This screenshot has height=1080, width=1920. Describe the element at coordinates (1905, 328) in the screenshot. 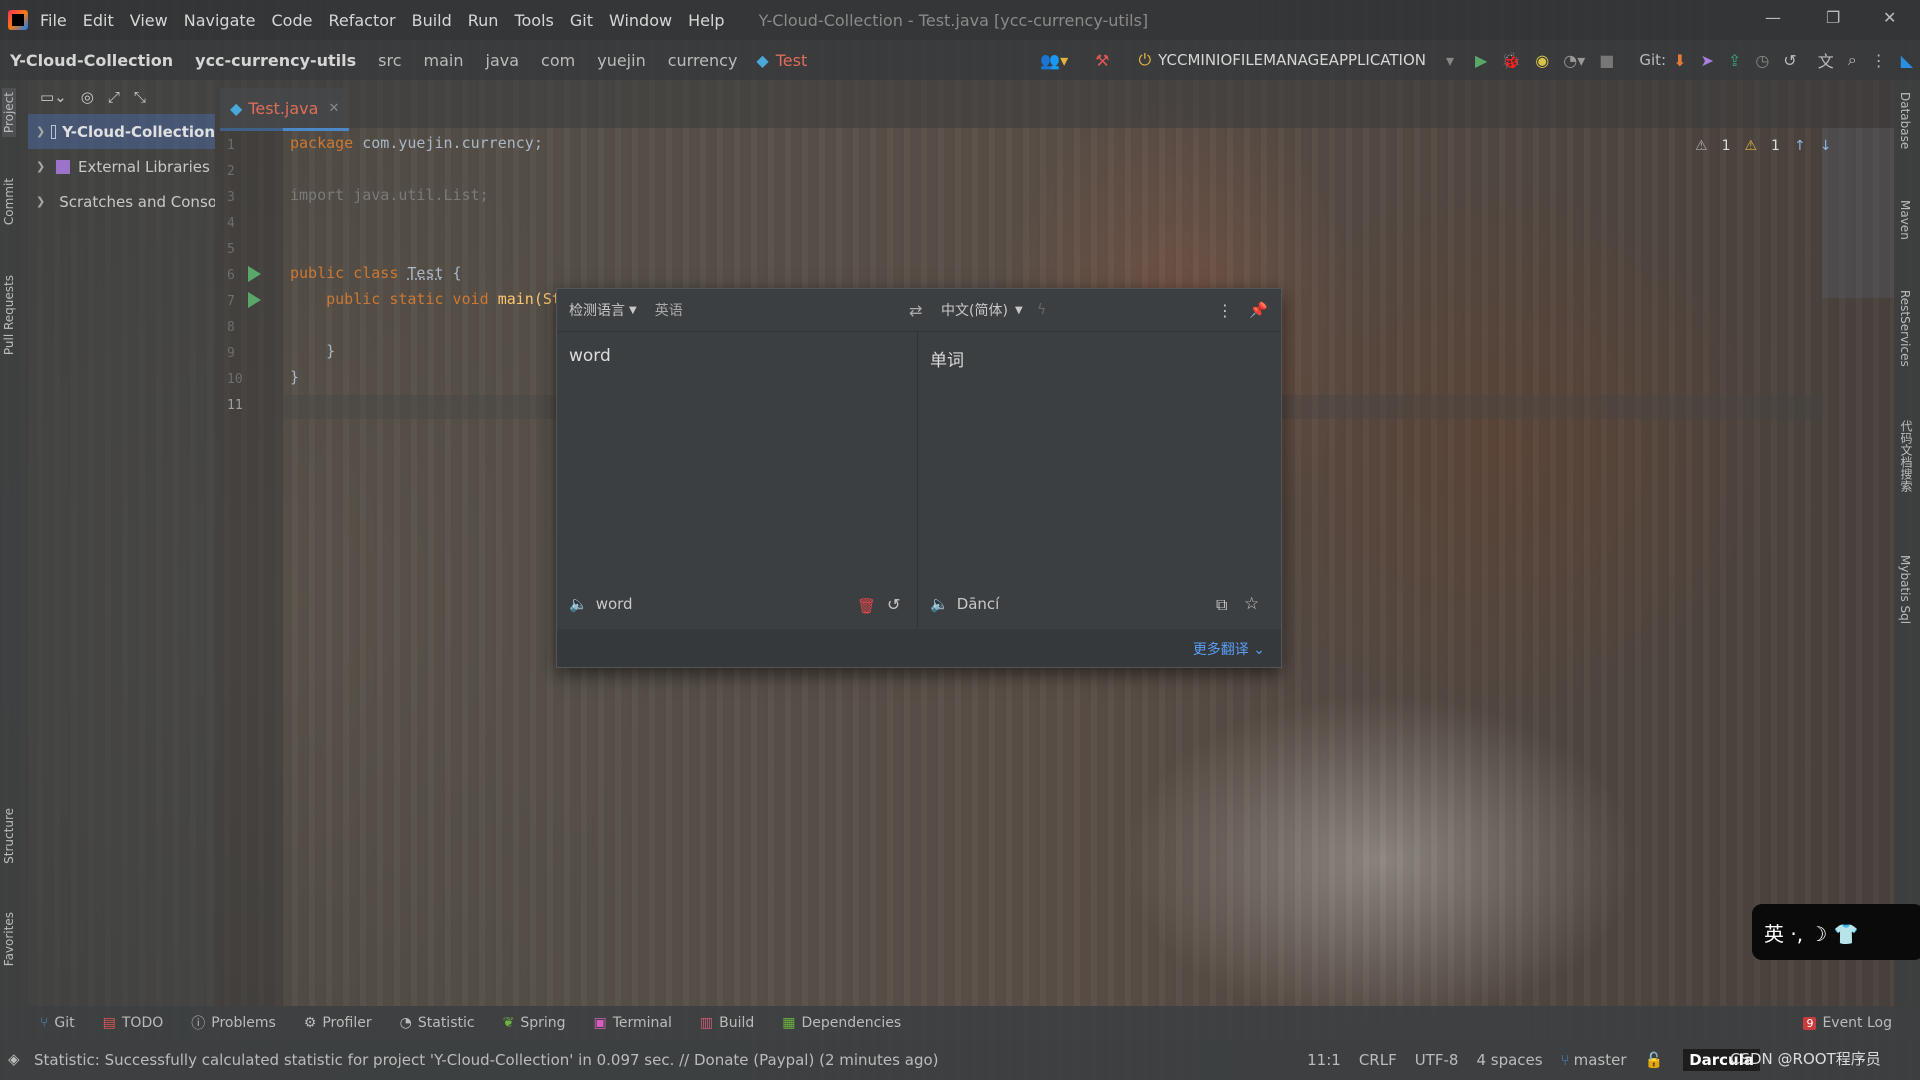

I see `tab-rest-services: RestServices` at that location.